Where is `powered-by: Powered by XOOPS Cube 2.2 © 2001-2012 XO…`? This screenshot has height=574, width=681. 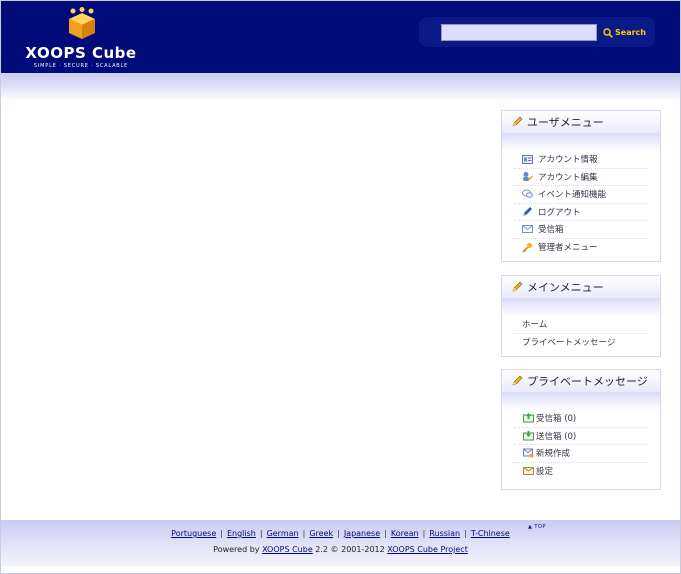
powered-by: Powered by XOOPS Cube 2.2 © 2001-2012 XO… is located at coordinates (340, 549).